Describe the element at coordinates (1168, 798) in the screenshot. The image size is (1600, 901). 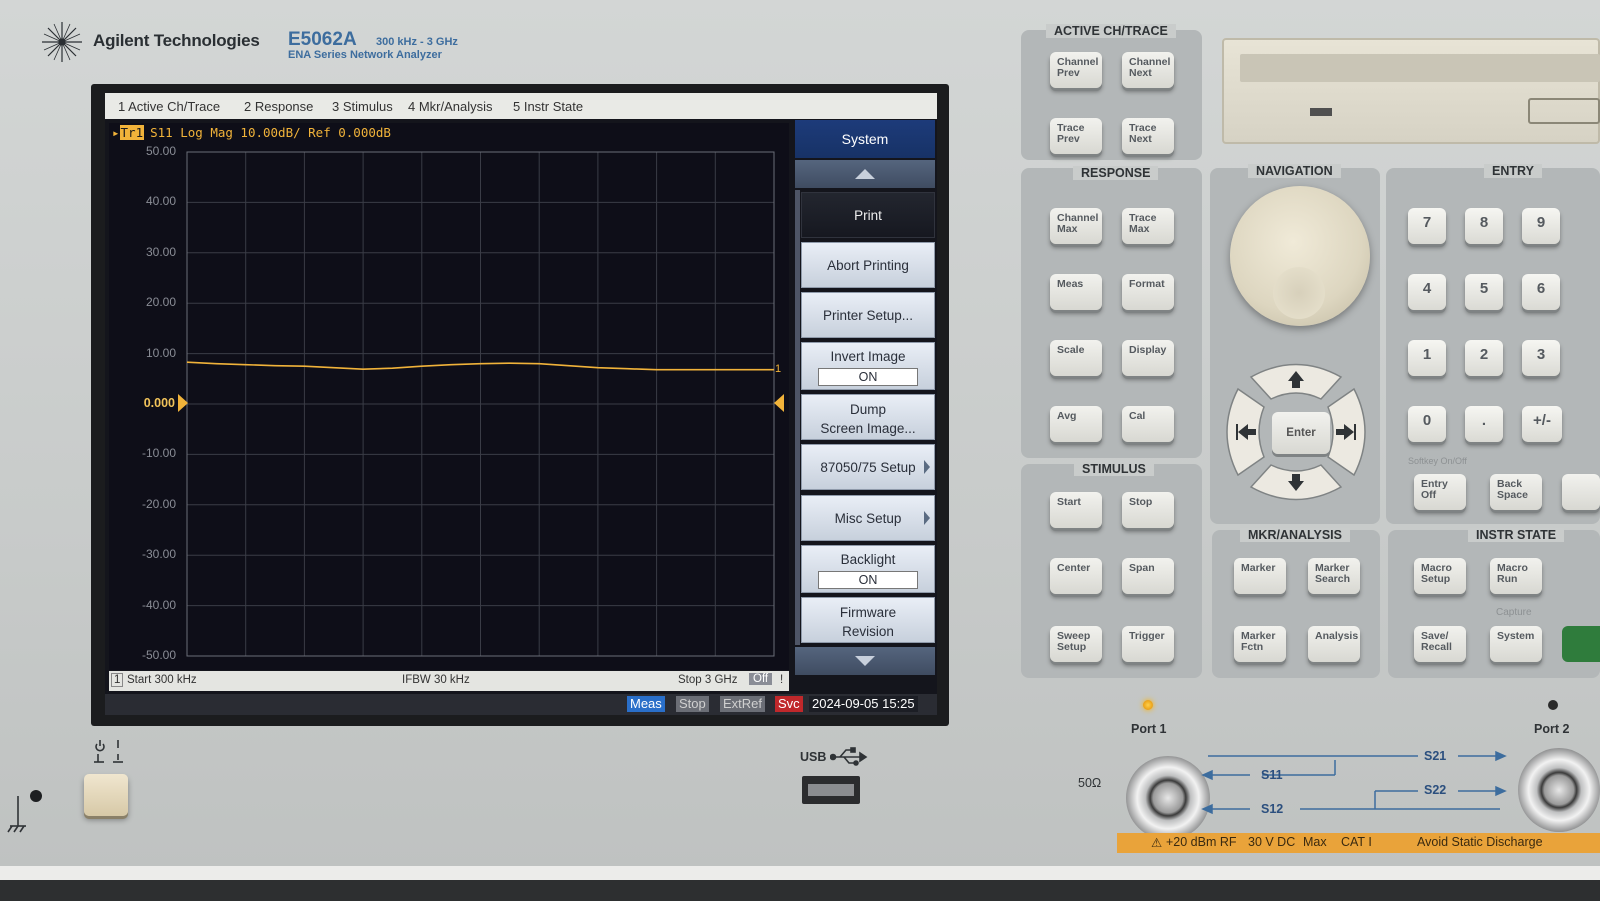
I see `port1-connector` at that location.